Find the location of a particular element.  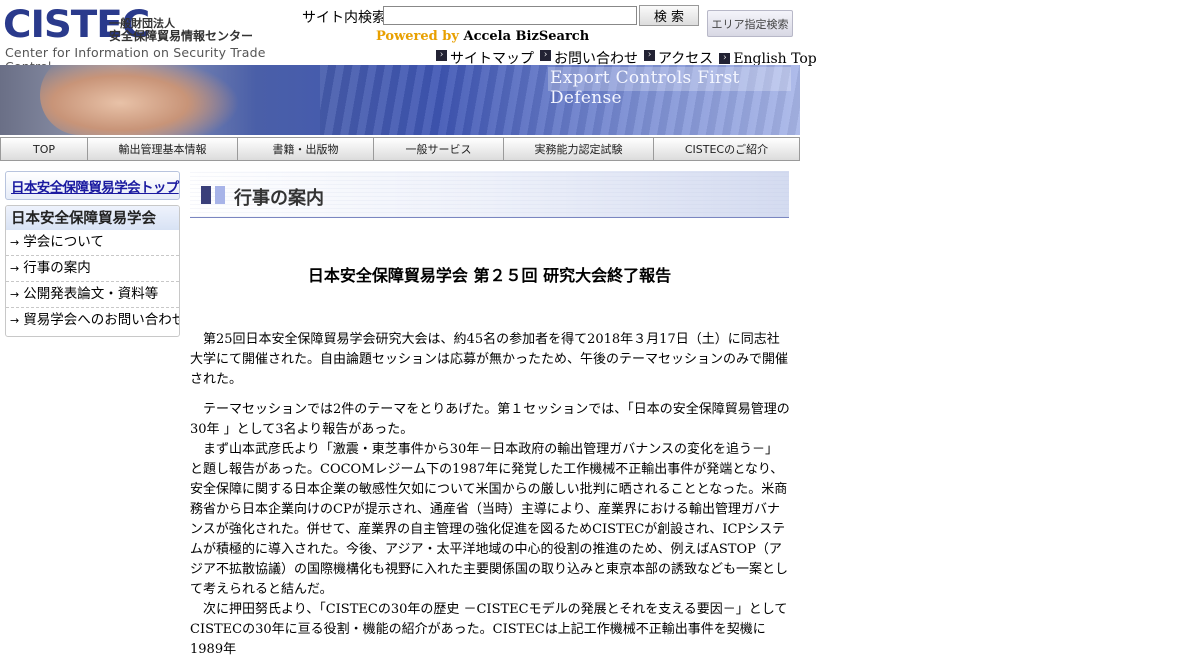

page-title: 行事の案内 is located at coordinates (279, 198).